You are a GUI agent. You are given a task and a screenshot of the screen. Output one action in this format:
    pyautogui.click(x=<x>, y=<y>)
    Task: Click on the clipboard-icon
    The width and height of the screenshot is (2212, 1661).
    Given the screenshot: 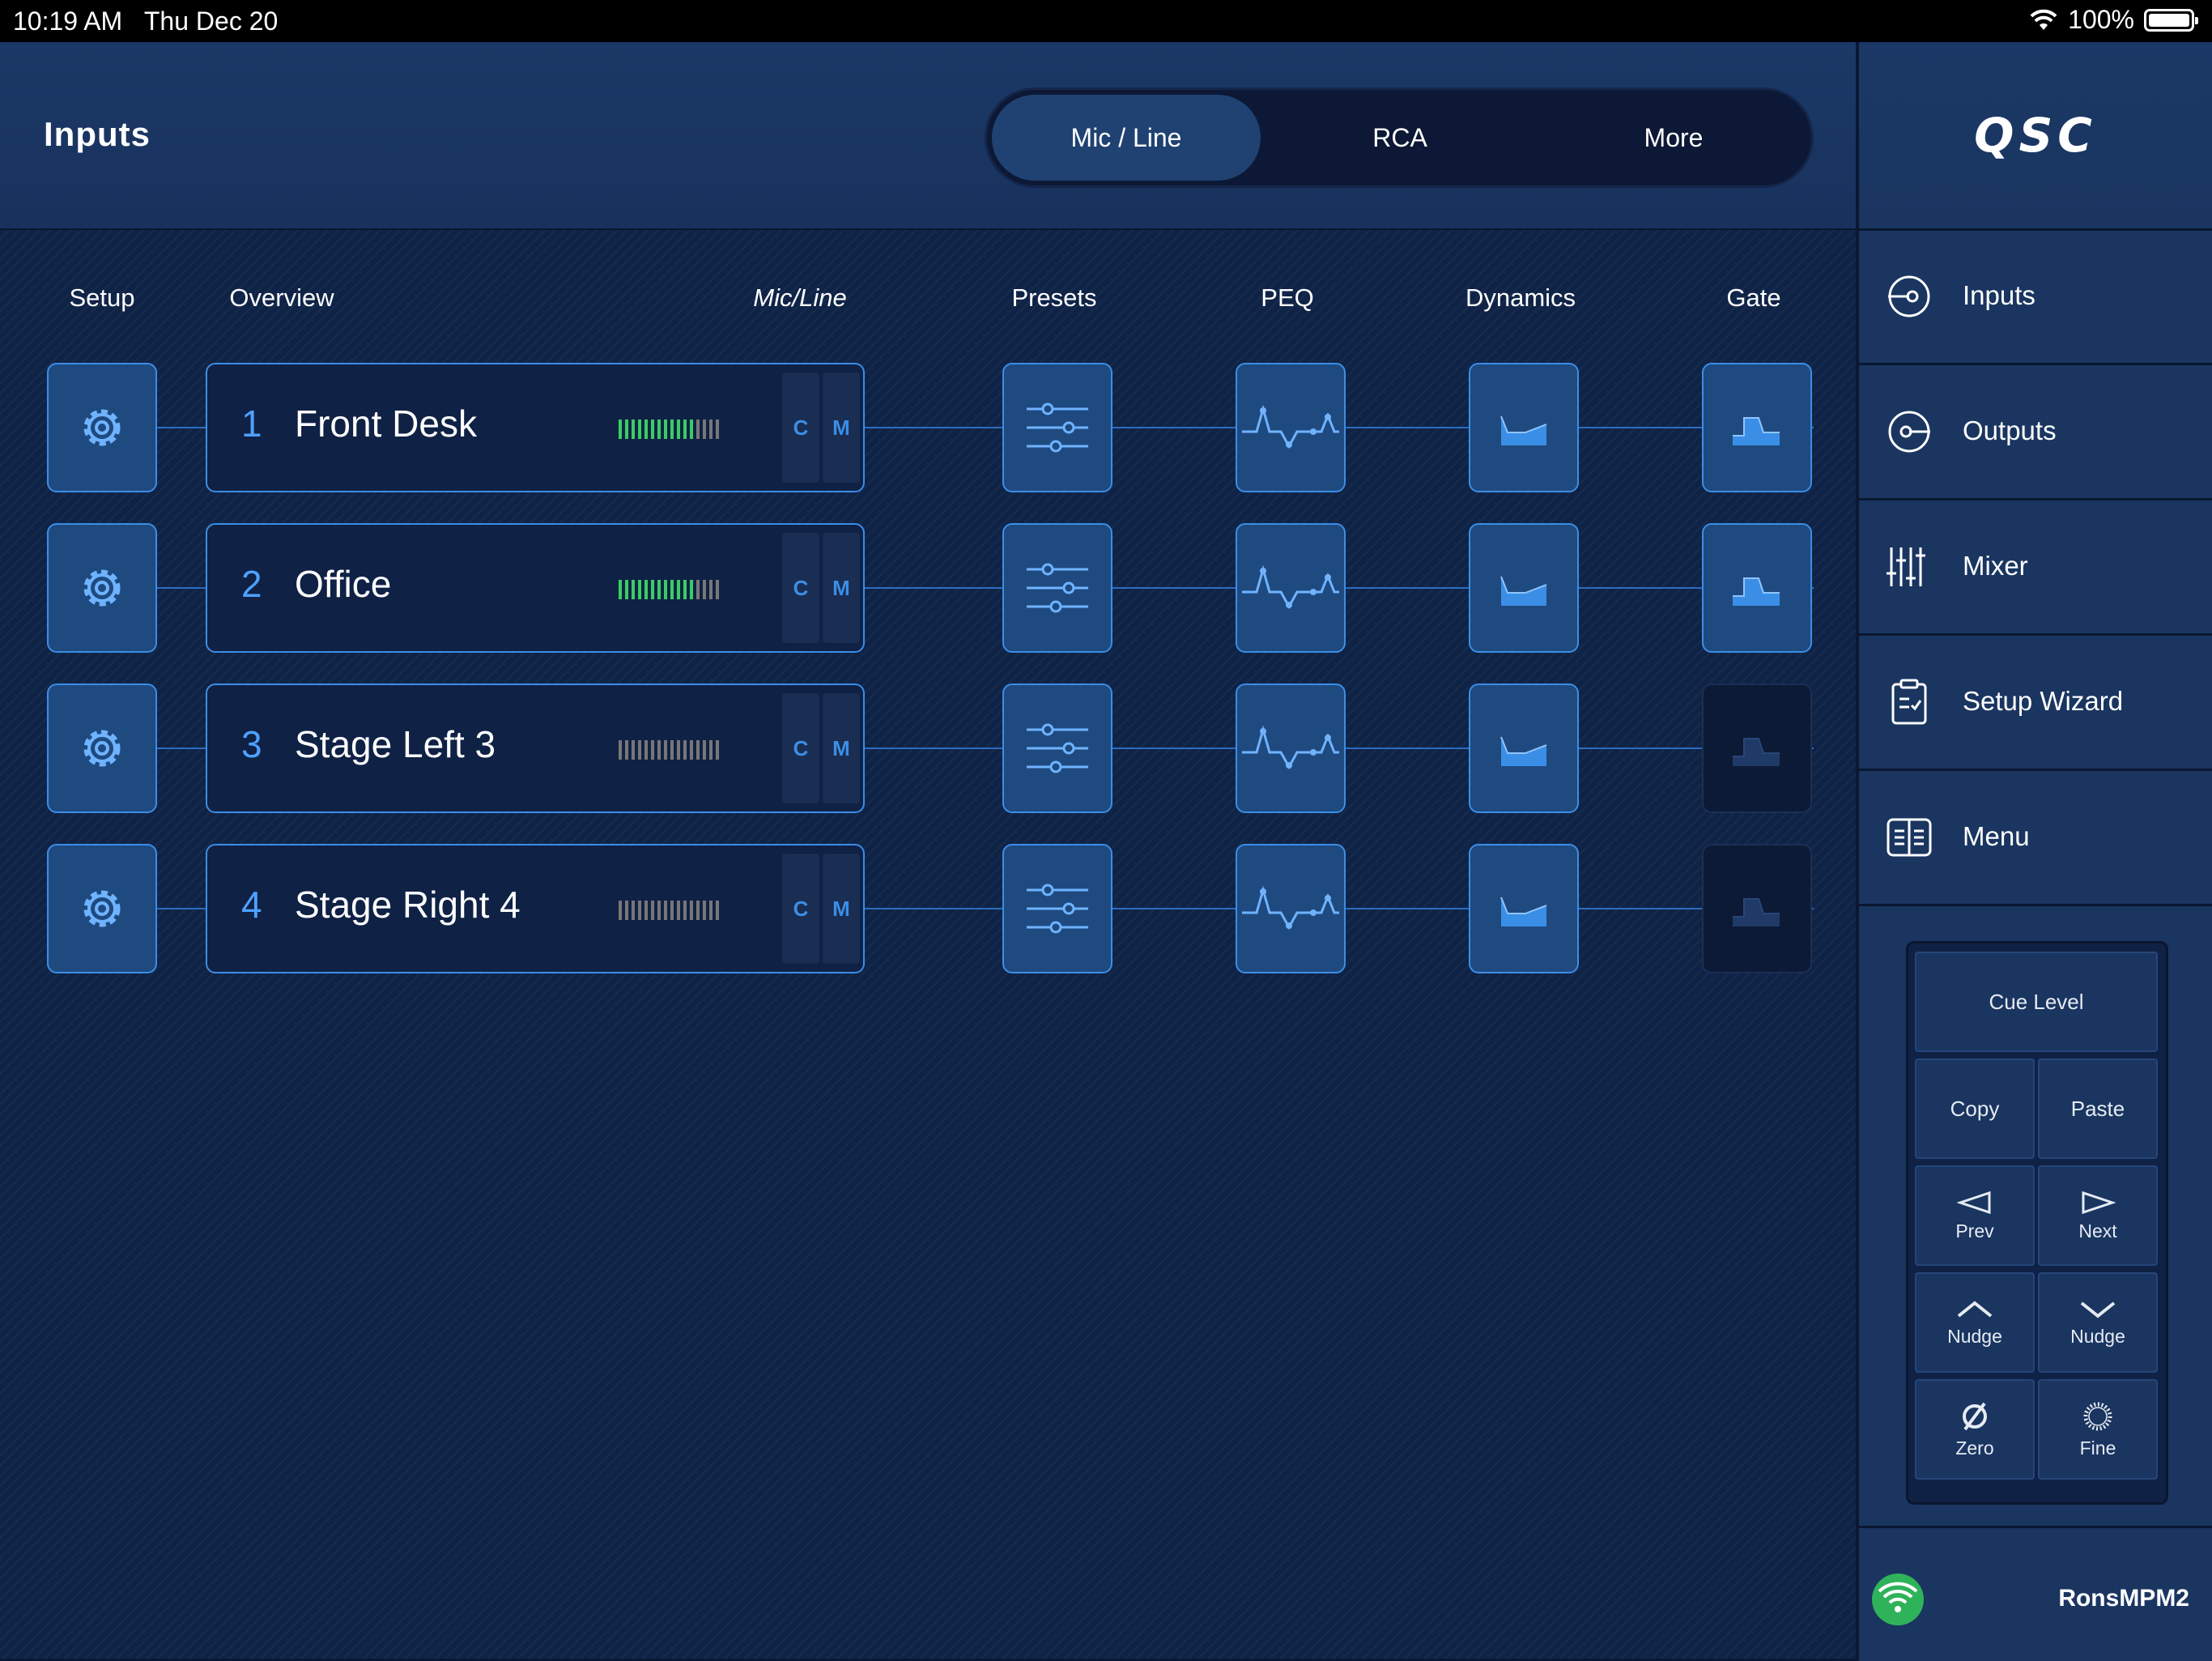 What is the action you would take?
    pyautogui.click(x=1909, y=702)
    